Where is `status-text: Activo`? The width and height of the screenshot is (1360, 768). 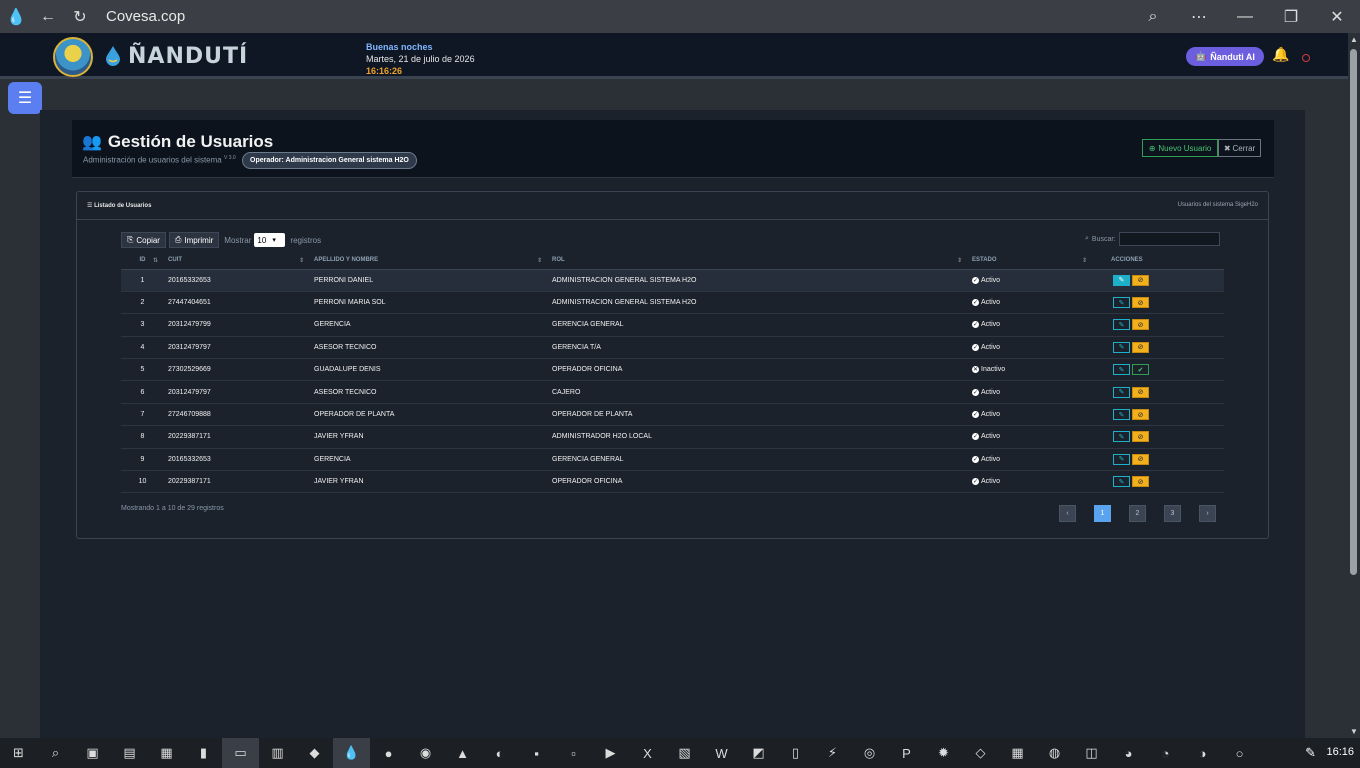
status-text: Activo is located at coordinates (991, 280).